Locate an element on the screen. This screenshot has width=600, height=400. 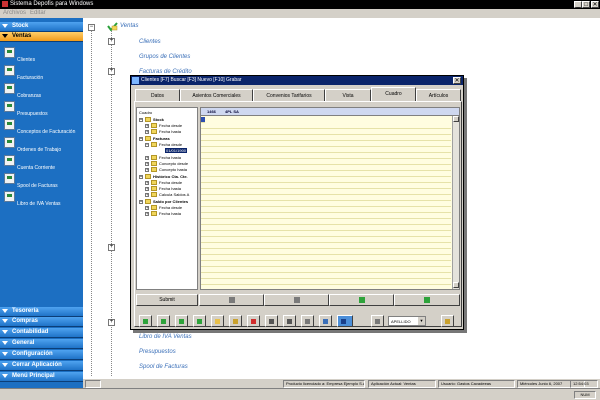
tree-root-label: Ventas is located at coordinates (129, 26).